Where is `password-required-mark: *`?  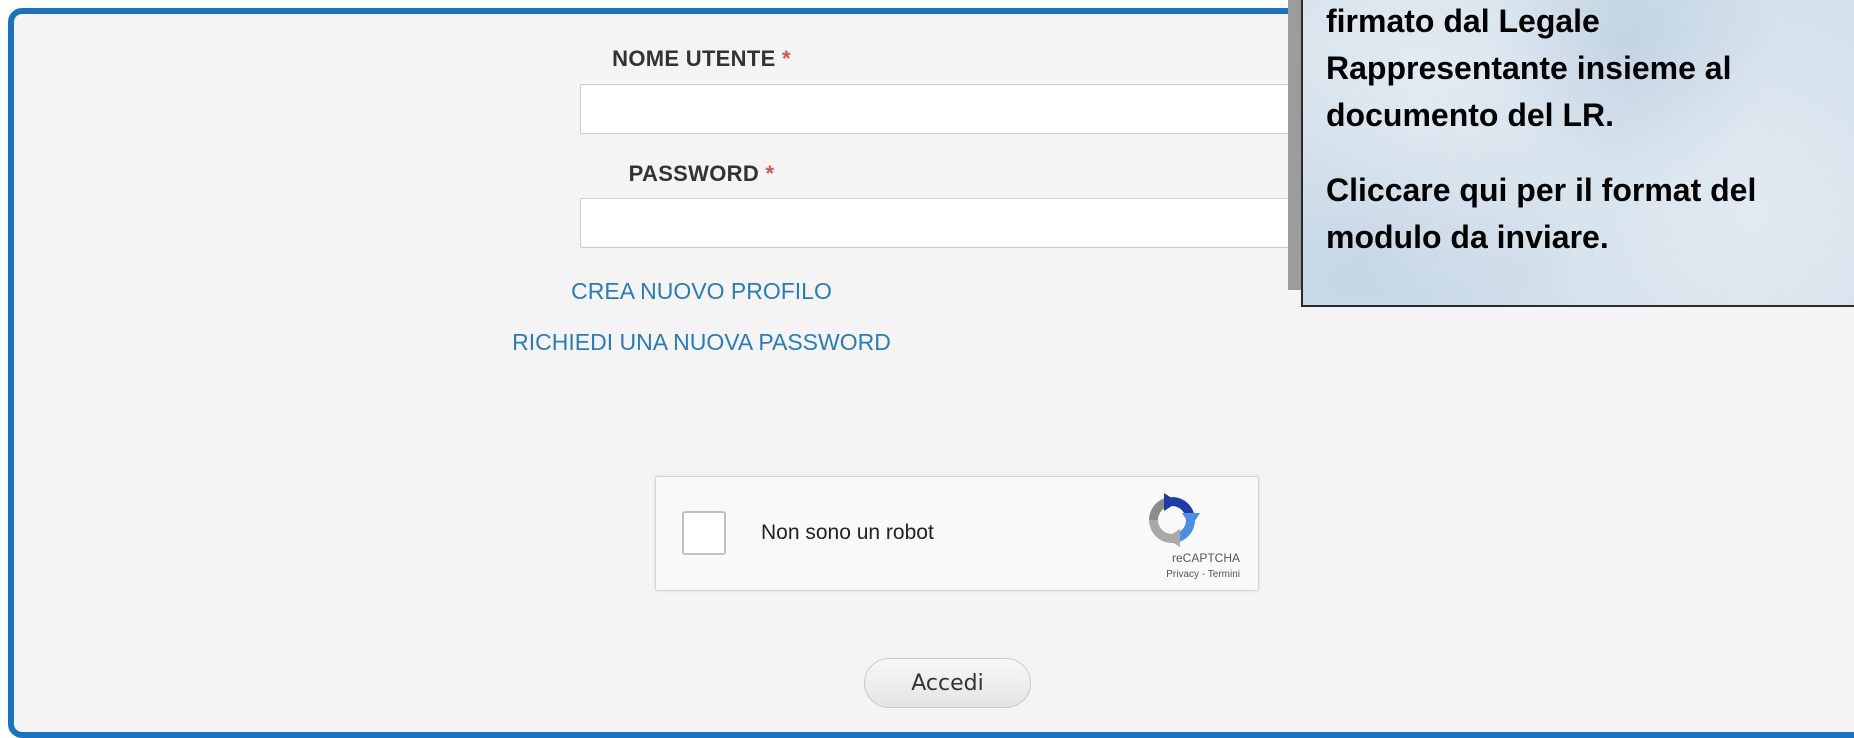
password-required-mark: * is located at coordinates (770, 173).